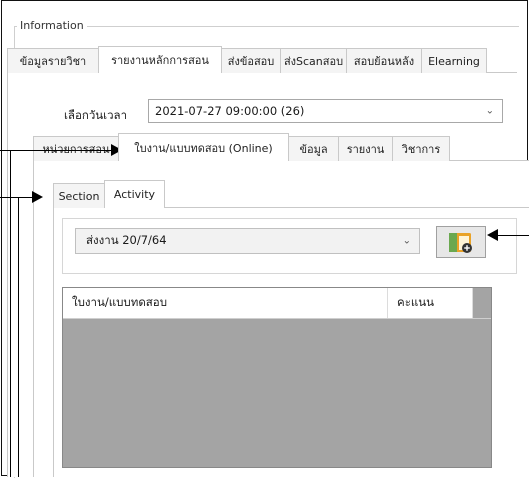 The image size is (529, 478). I want to click on column-header-score: คะแนน, so click(430, 303).